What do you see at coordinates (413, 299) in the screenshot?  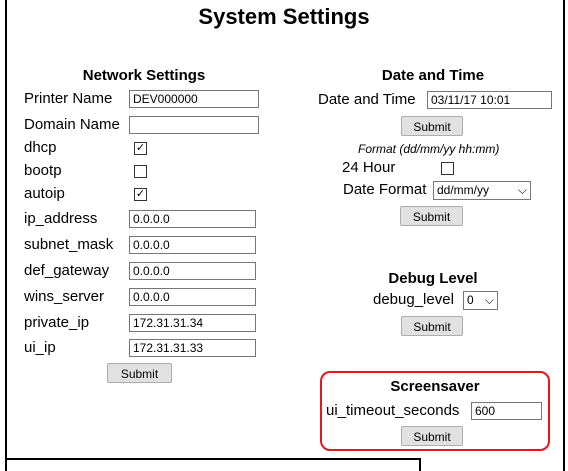 I see `debug-level-label: debug_level` at bounding box center [413, 299].